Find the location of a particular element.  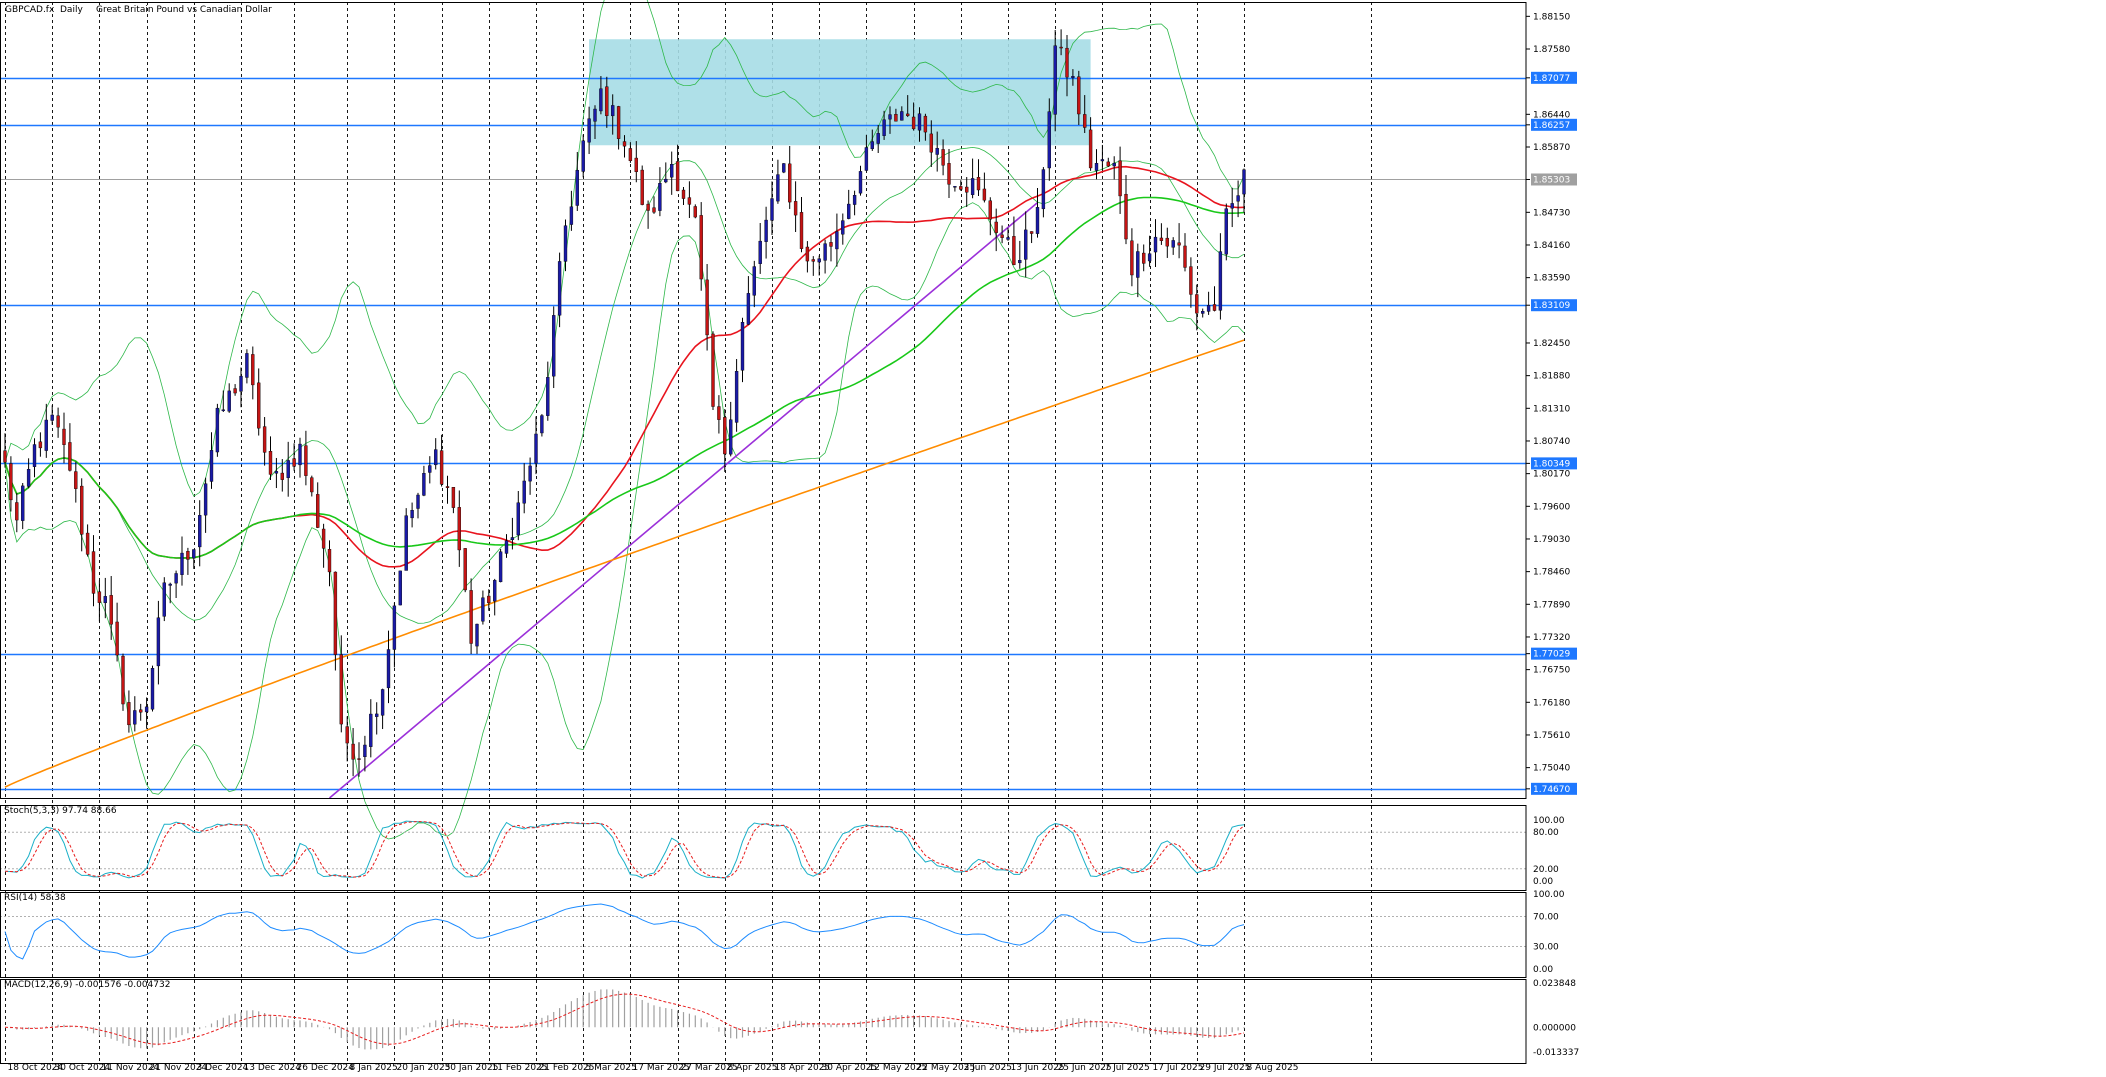

chart-header-timeframe: Daily is located at coordinates (71, 10).